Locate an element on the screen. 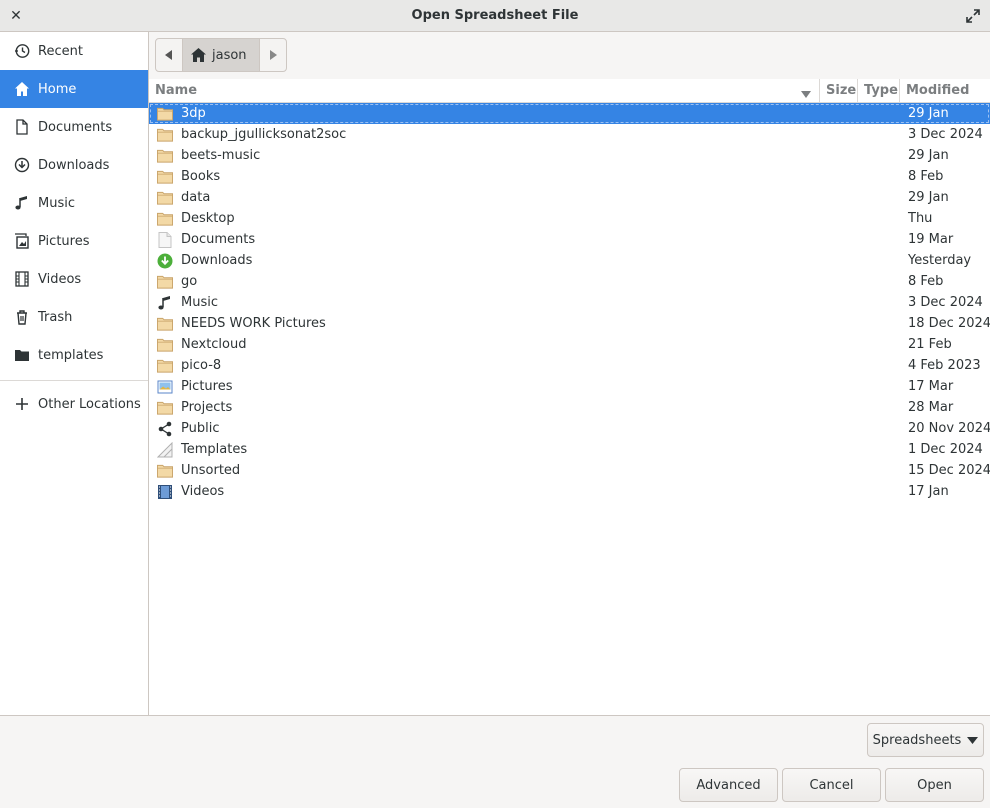 Image resolution: width=990 pixels, height=808 pixels. sidebar-item-documents: Documents is located at coordinates (74, 127).